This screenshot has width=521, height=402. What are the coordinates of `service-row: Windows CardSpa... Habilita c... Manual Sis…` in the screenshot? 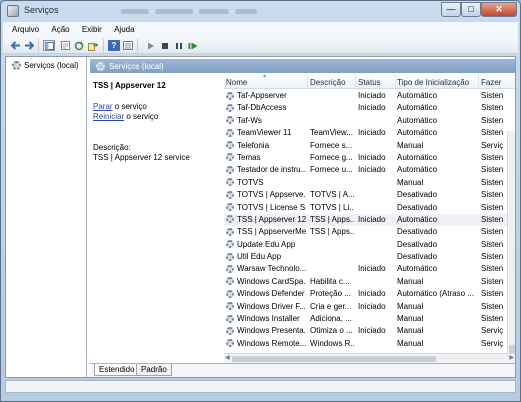 It's located at (369, 282).